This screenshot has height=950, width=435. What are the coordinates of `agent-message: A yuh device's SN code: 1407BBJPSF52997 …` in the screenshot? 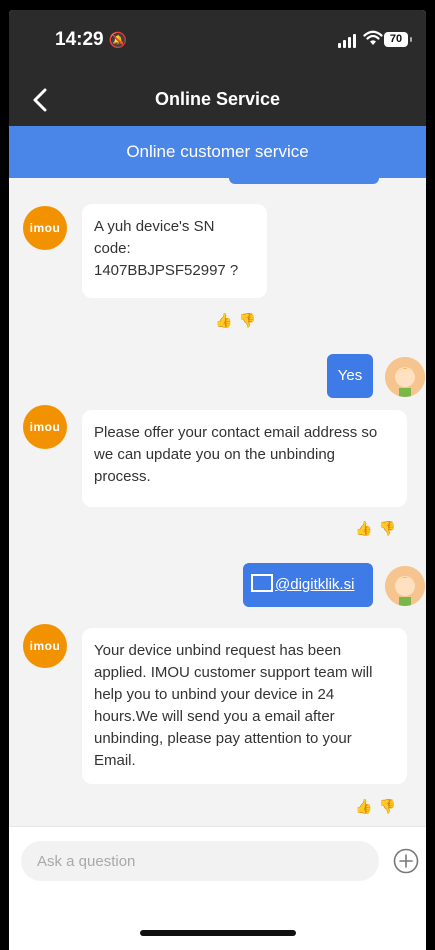 It's located at (174, 251).